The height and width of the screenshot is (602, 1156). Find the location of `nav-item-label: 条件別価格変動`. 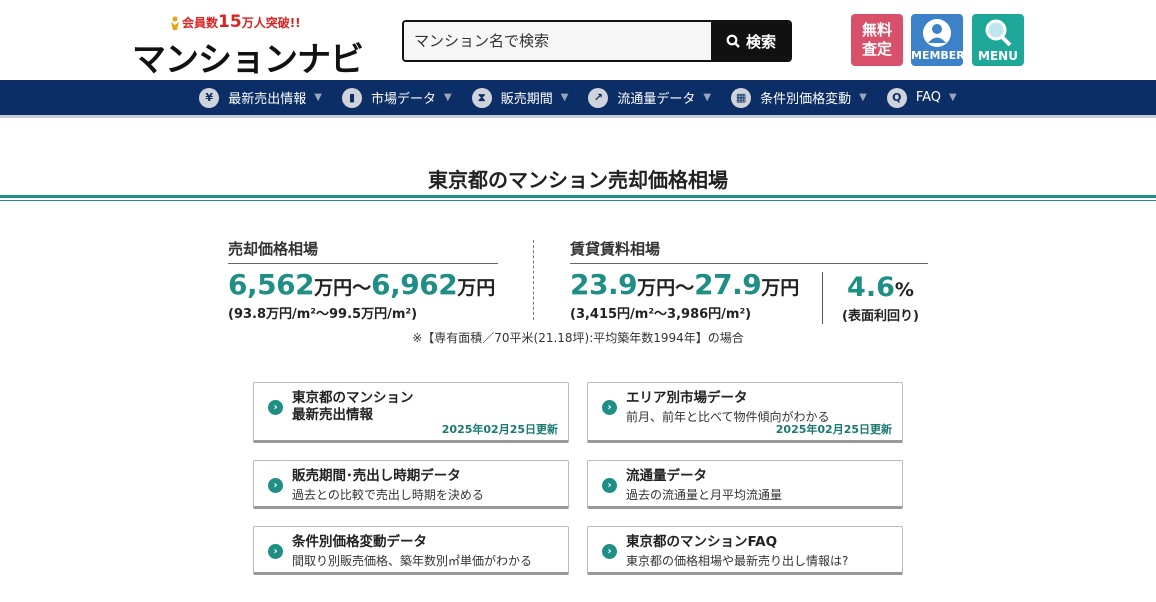

nav-item-label: 条件別価格変動 is located at coordinates (806, 99).